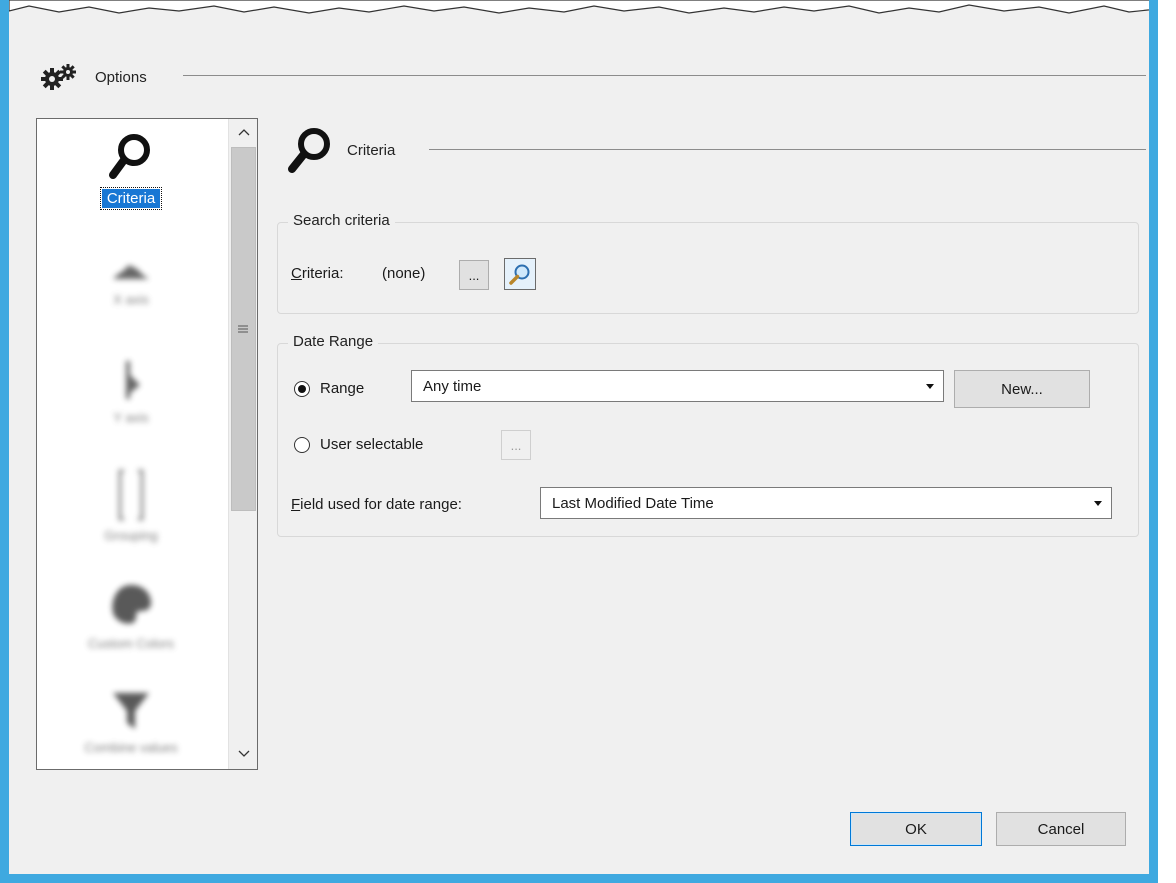 The image size is (1176, 883). Describe the element at coordinates (58, 77) in the screenshot. I see `gears-icon` at that location.